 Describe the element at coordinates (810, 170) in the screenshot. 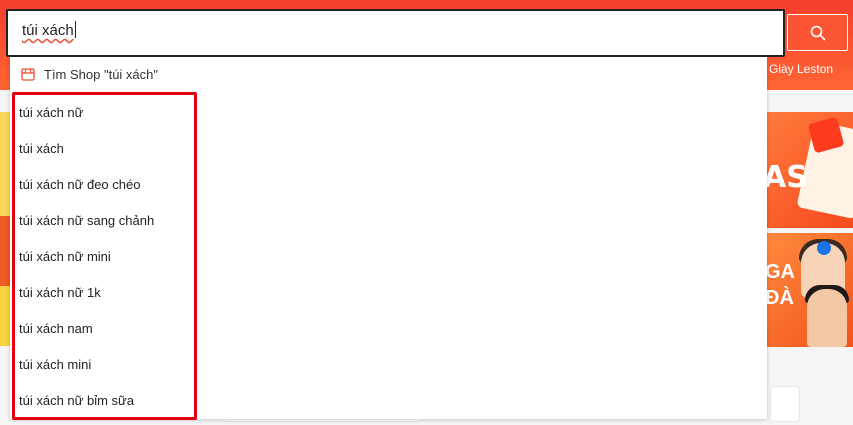

I see `promo-banner-top: AS` at that location.